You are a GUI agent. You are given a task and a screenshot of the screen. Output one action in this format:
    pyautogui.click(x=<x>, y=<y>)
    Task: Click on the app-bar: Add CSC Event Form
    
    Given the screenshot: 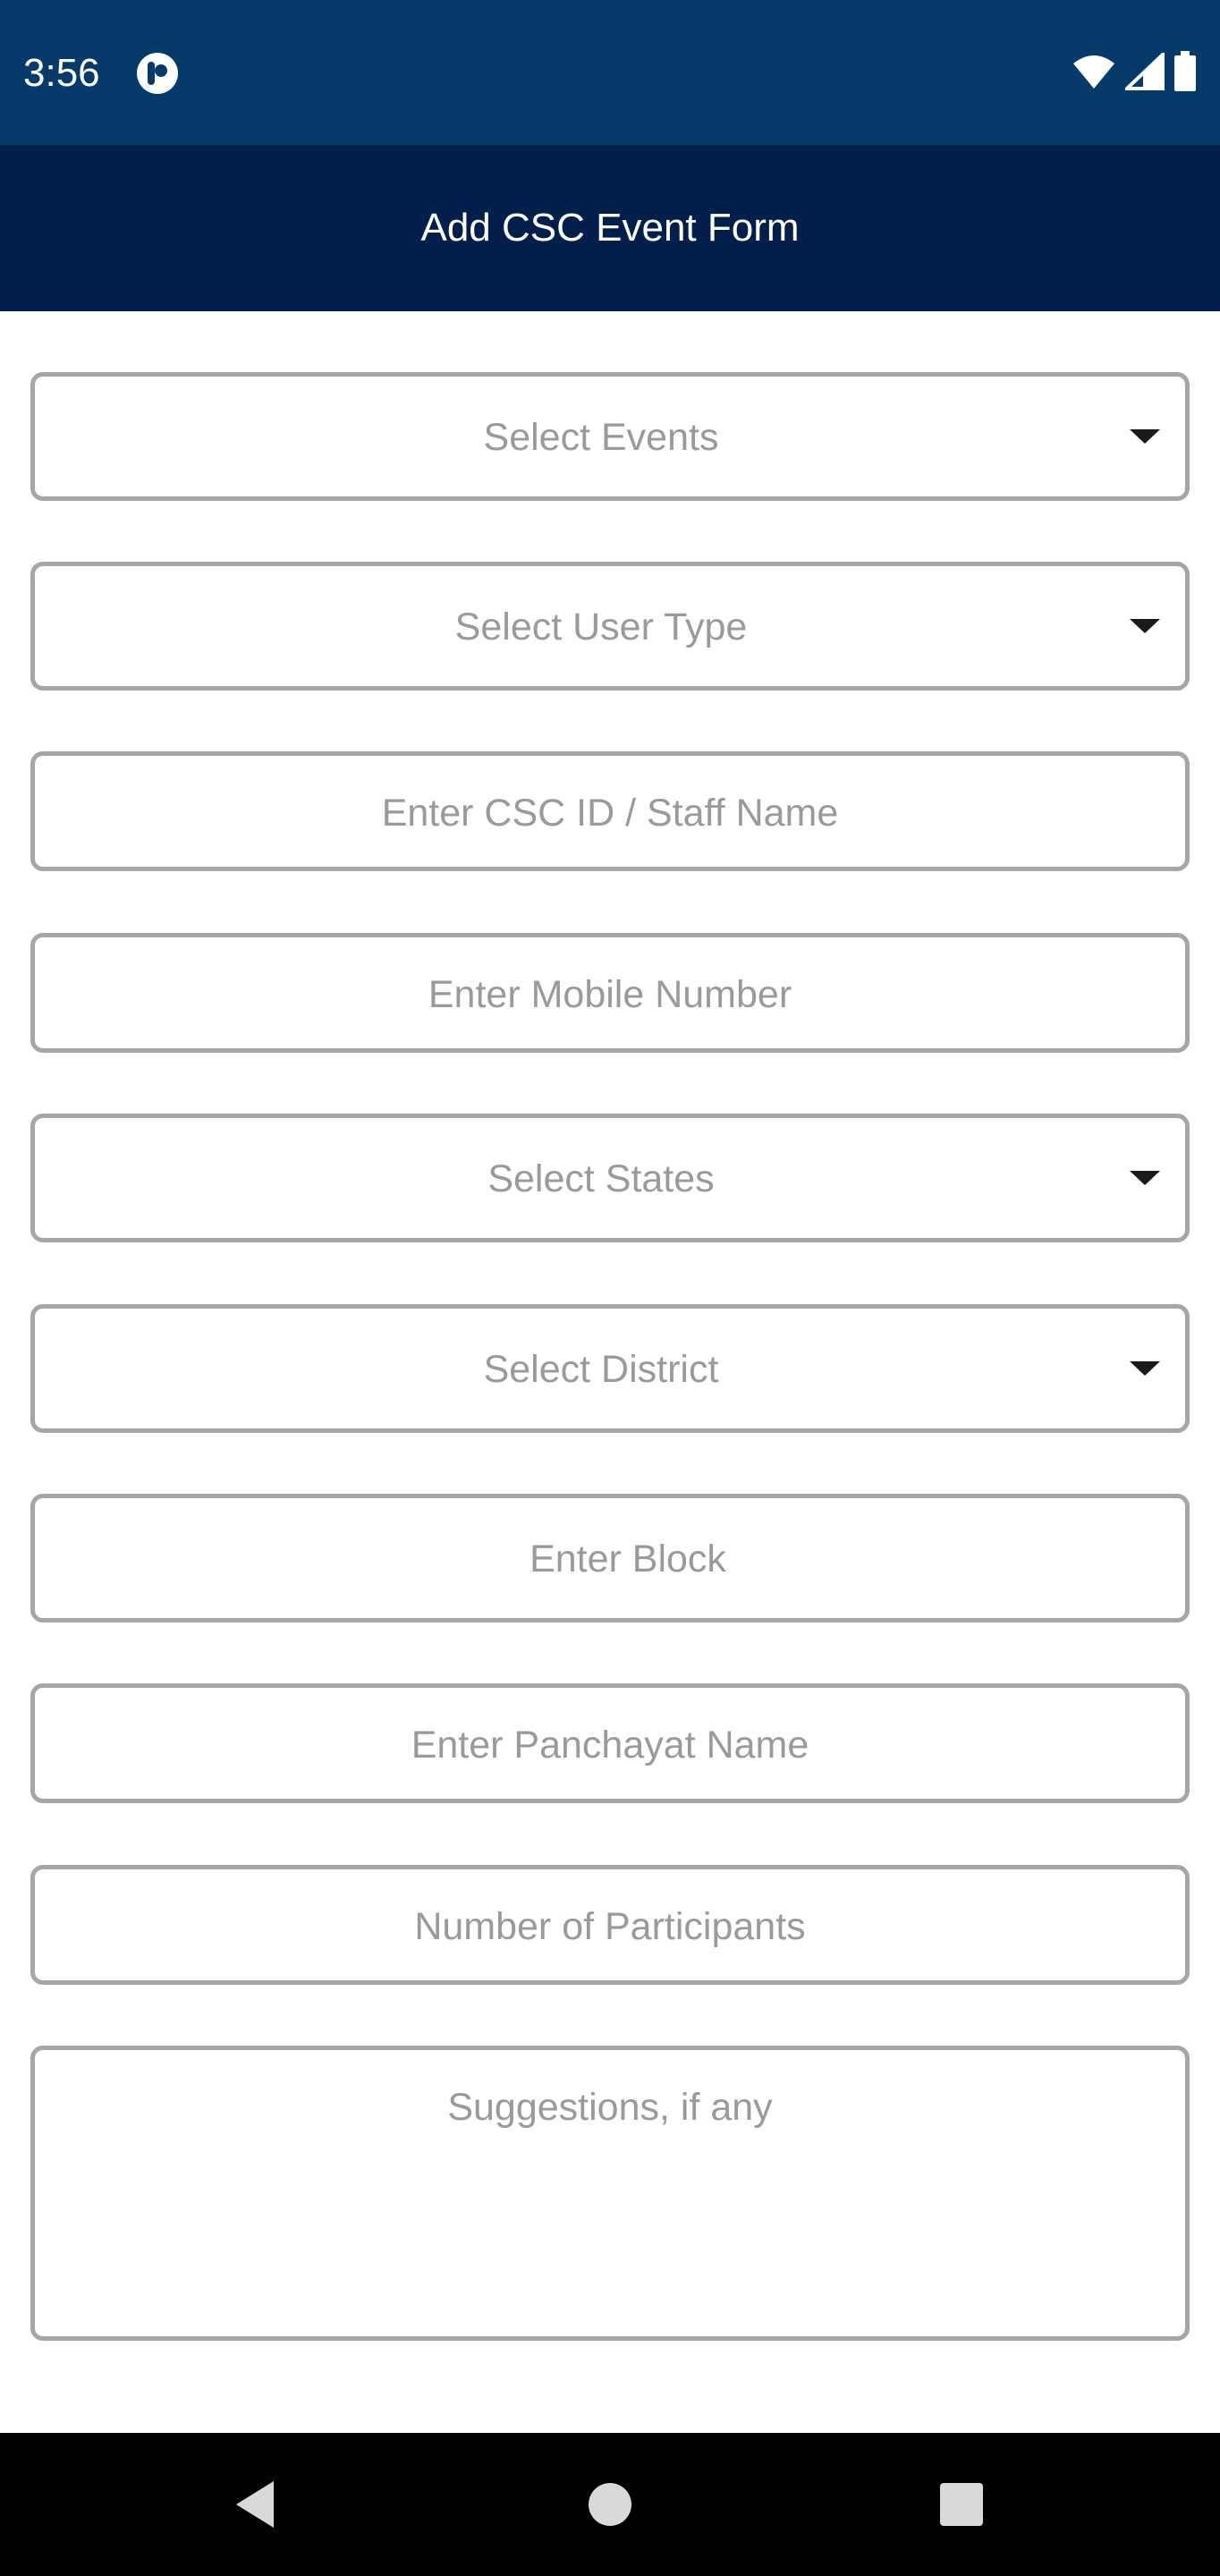 What is the action you would take?
    pyautogui.click(x=610, y=228)
    